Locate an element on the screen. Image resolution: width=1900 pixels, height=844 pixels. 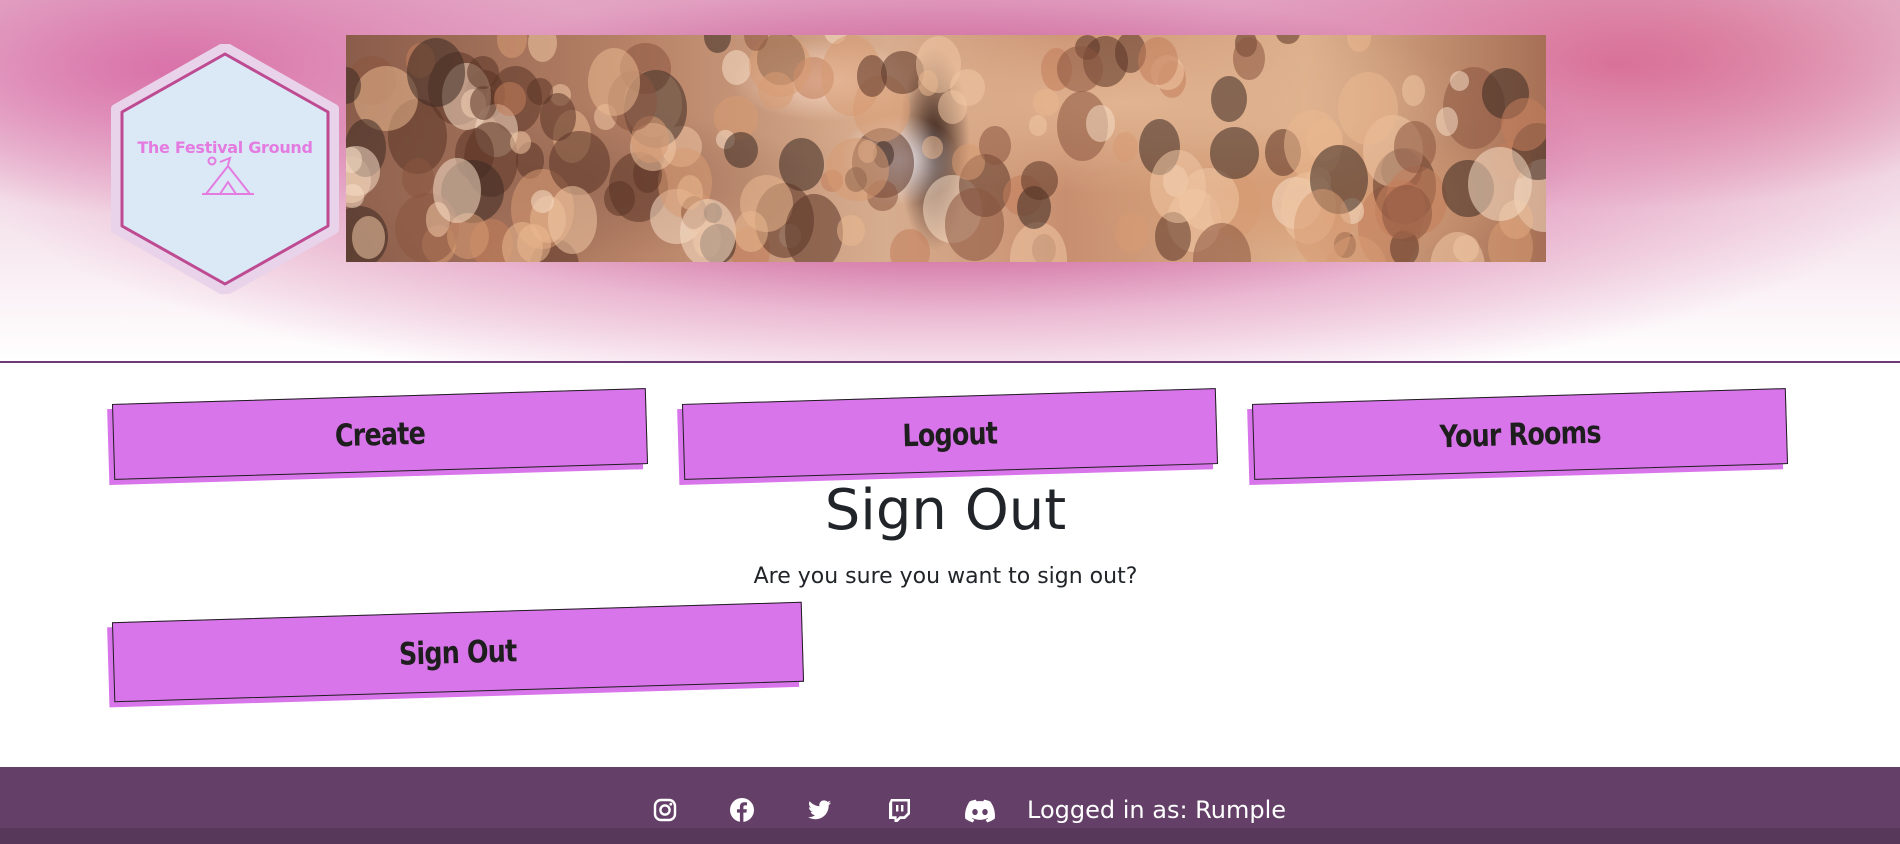
header-divider is located at coordinates (950, 362).